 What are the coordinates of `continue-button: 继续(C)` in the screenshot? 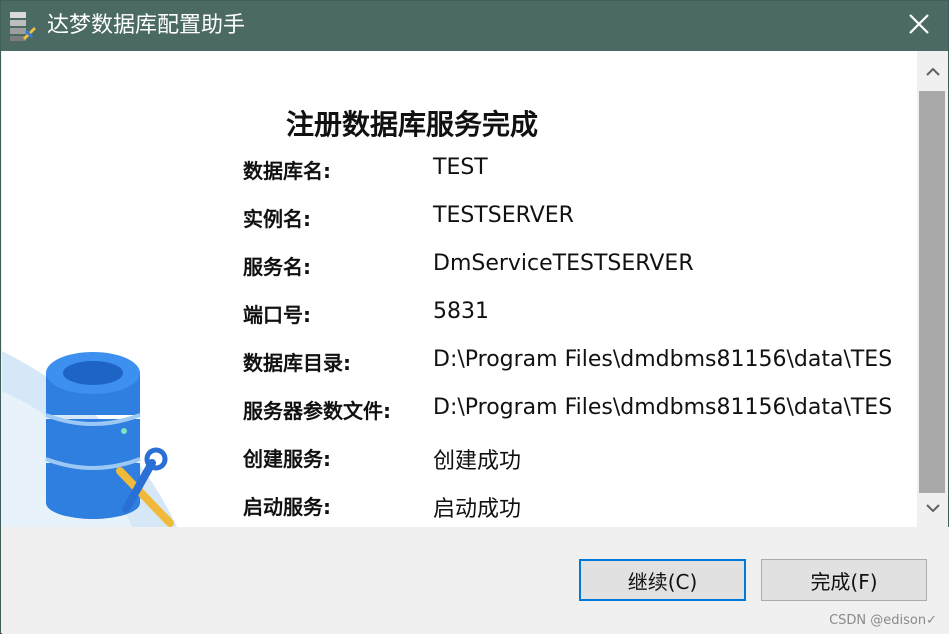 It's located at (662, 580).